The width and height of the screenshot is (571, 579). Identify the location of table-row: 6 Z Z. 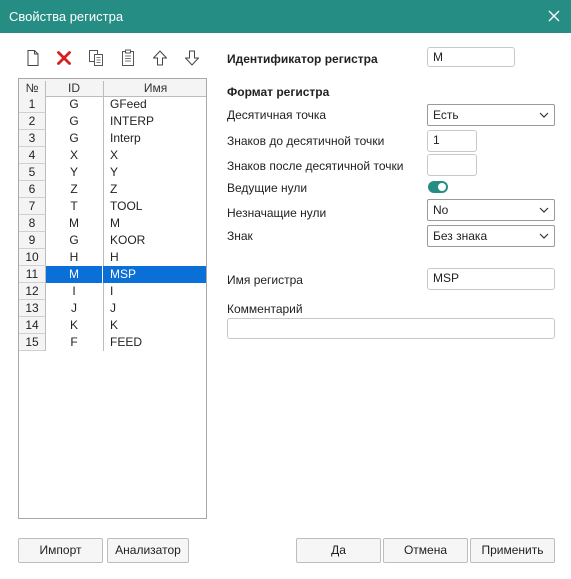
(112, 189).